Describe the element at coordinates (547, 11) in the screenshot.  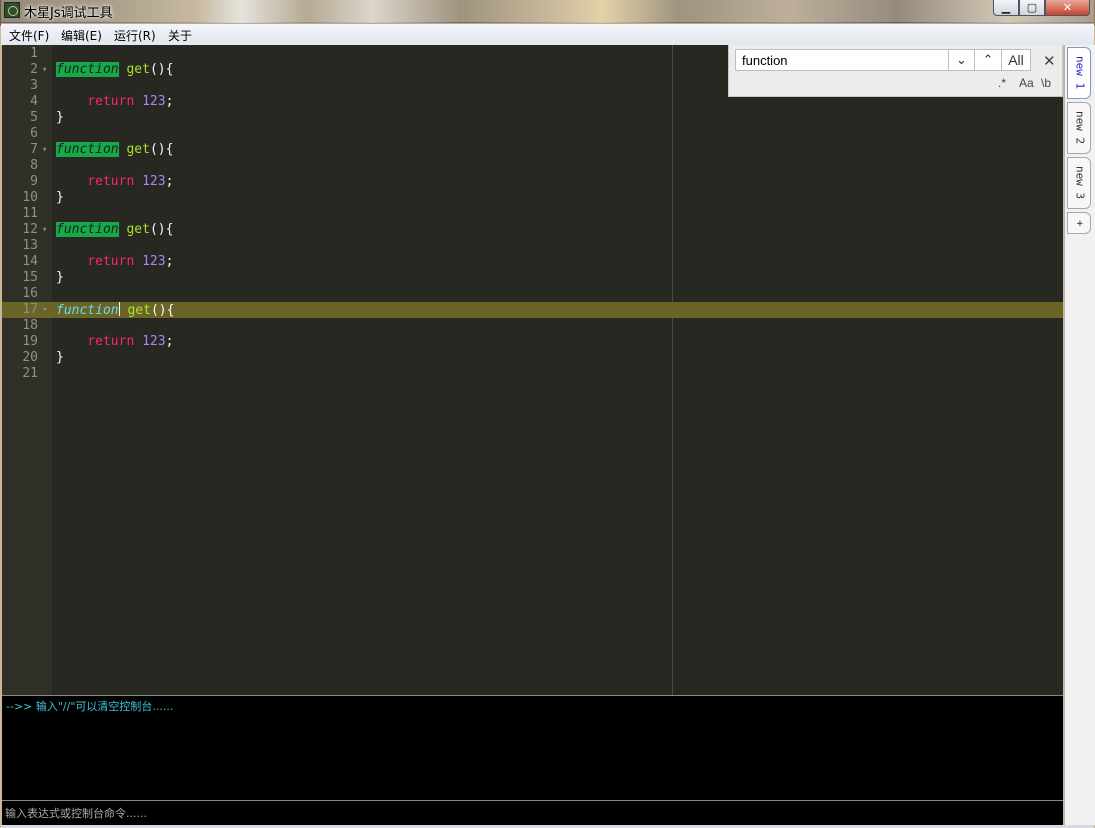
I see `title-bar: 木星Js调试工具 ▁ ▢ ✕` at that location.